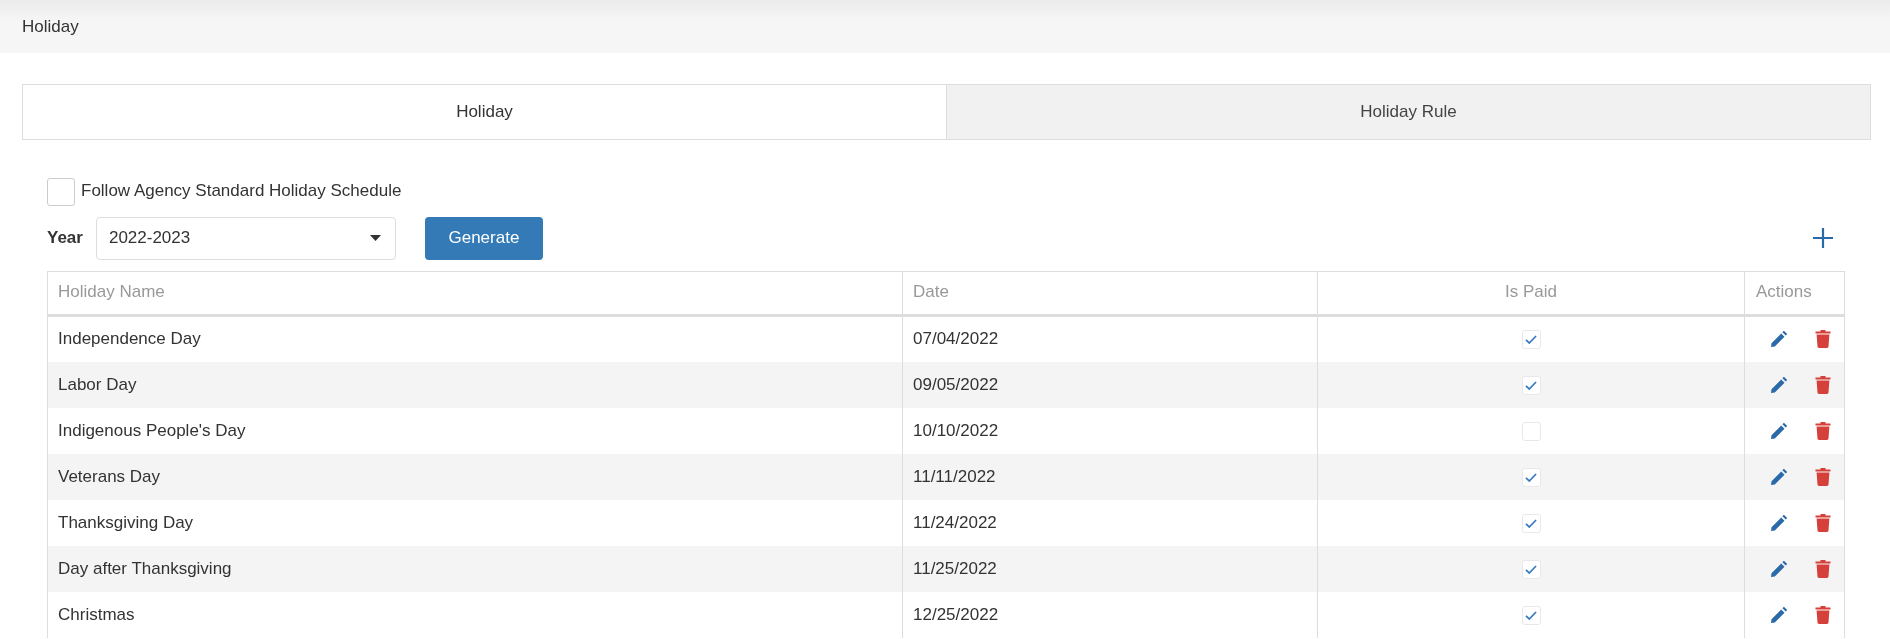  What do you see at coordinates (1110, 476) in the screenshot?
I see `table-cell: 11/11/2022` at bounding box center [1110, 476].